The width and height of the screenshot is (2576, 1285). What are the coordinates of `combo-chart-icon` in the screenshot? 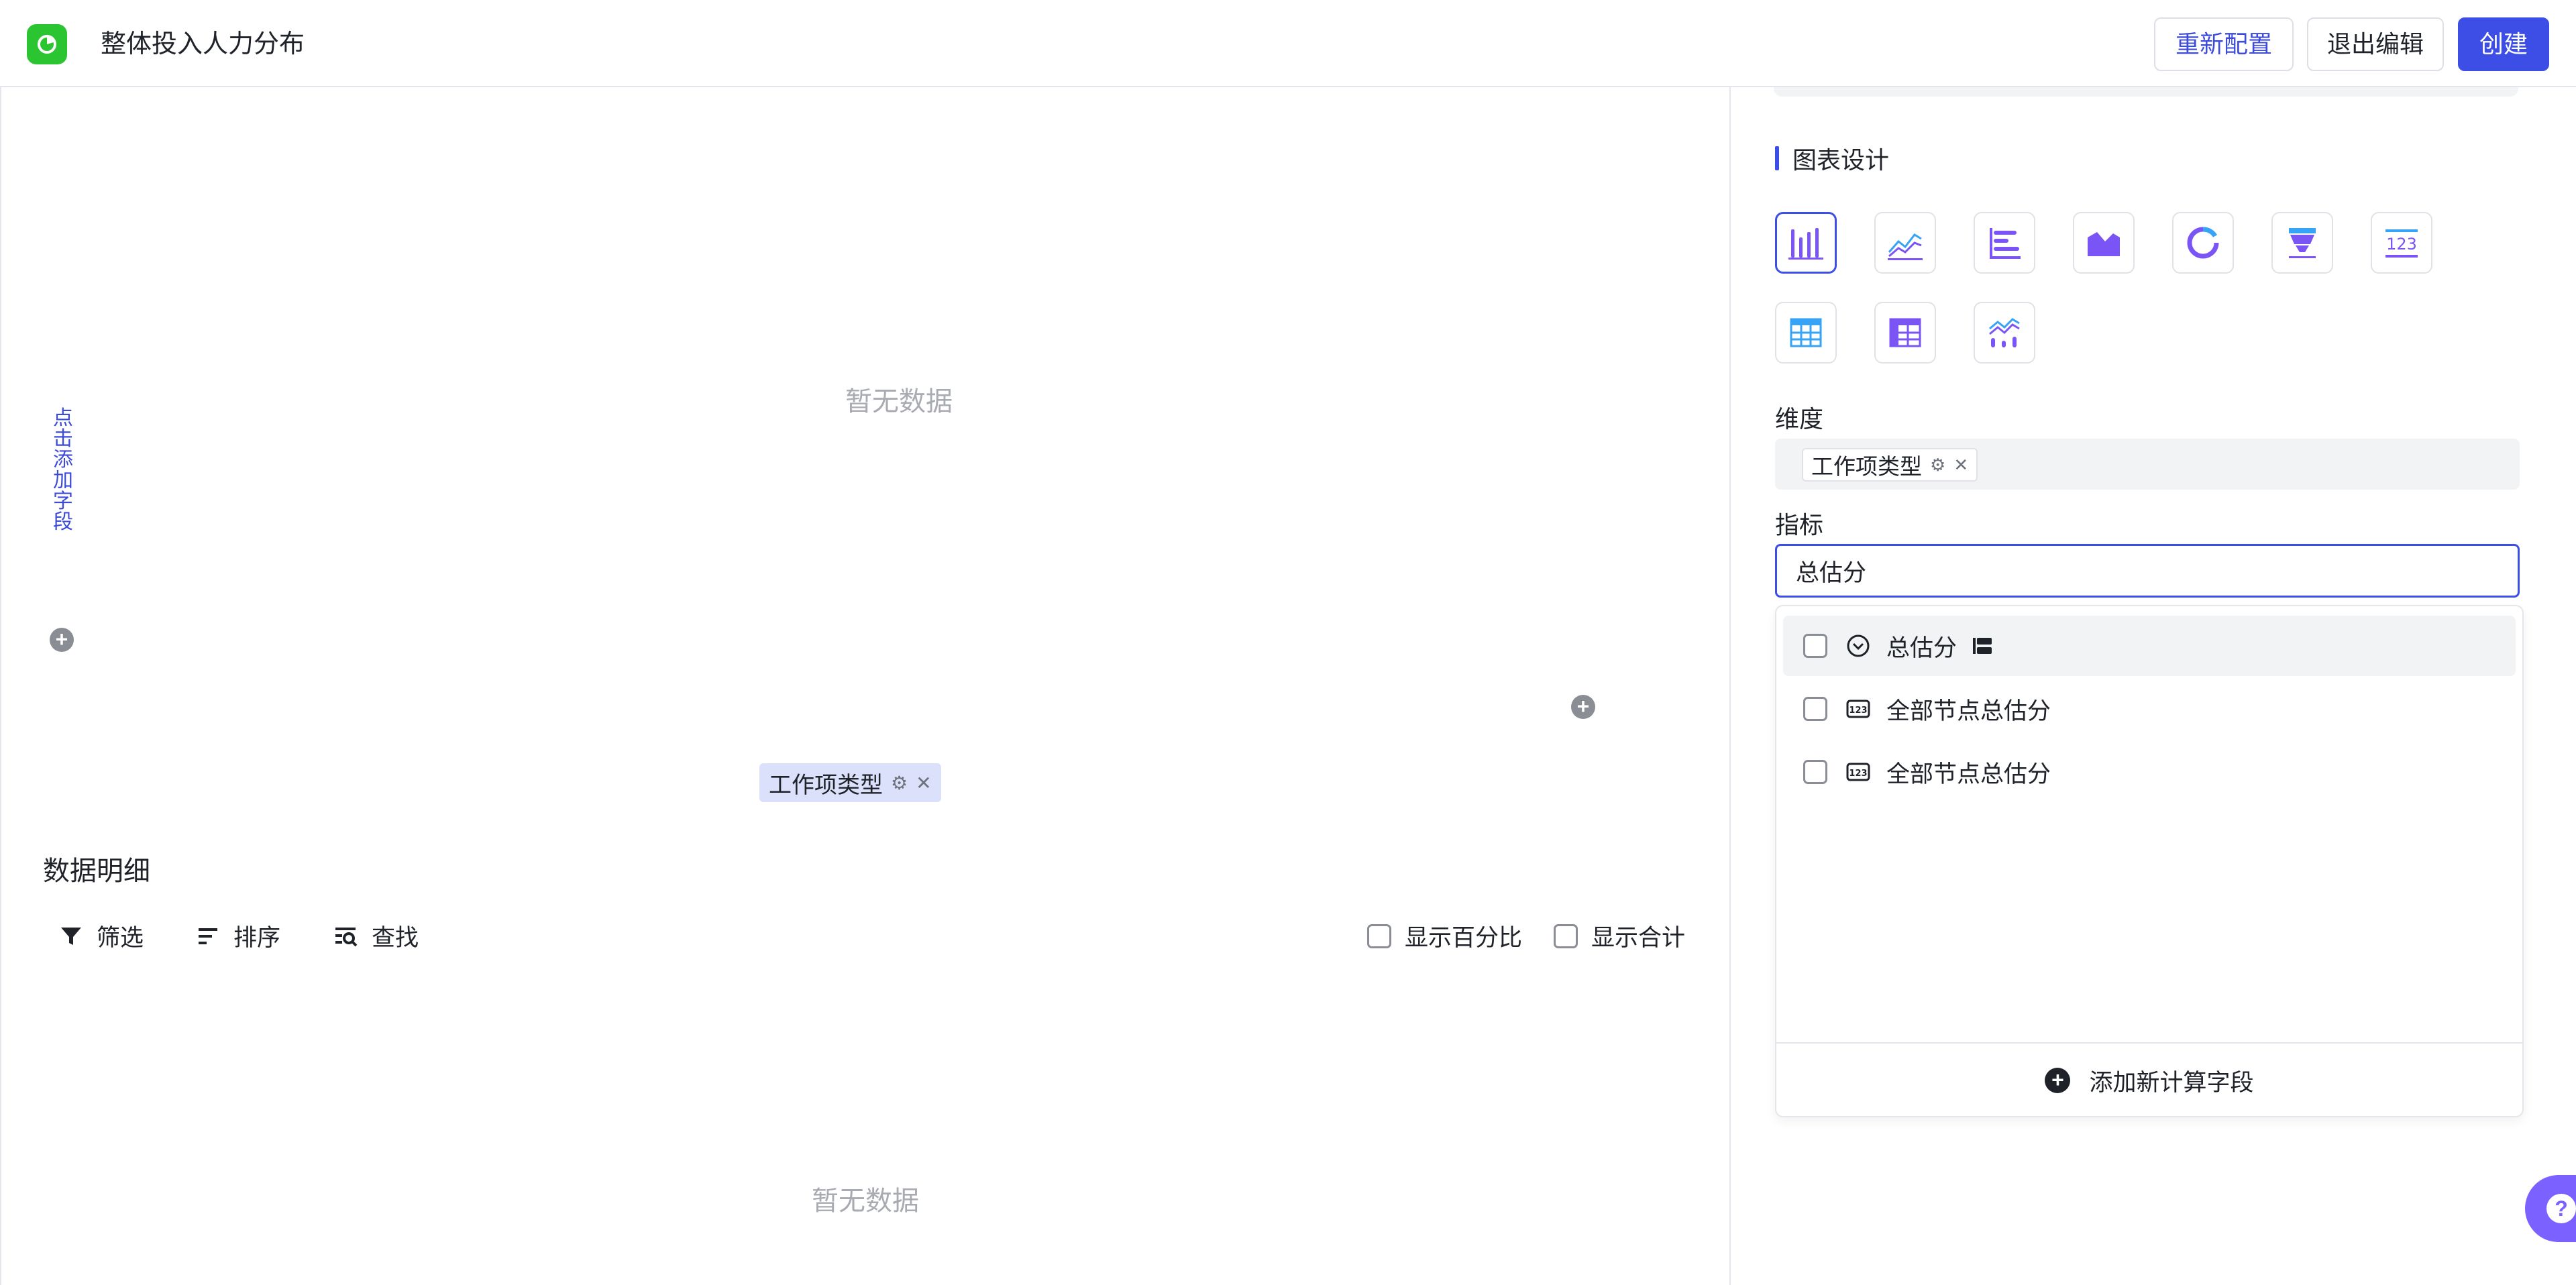 It's located at (2004, 333).